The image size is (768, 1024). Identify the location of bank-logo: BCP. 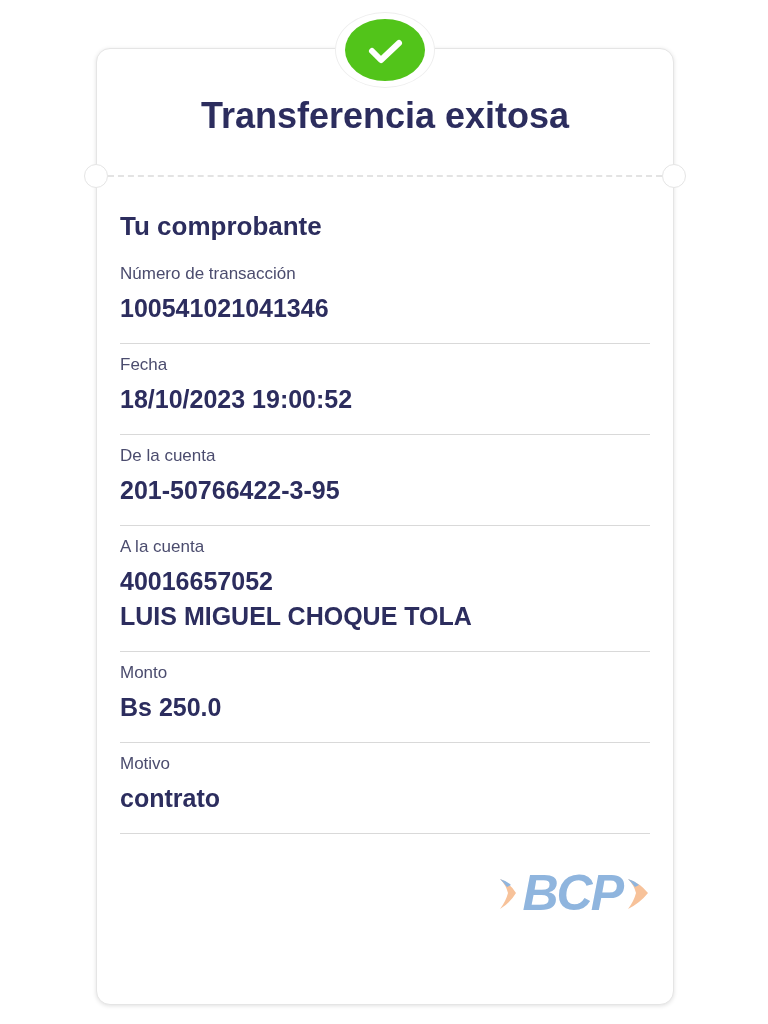
(574, 893).